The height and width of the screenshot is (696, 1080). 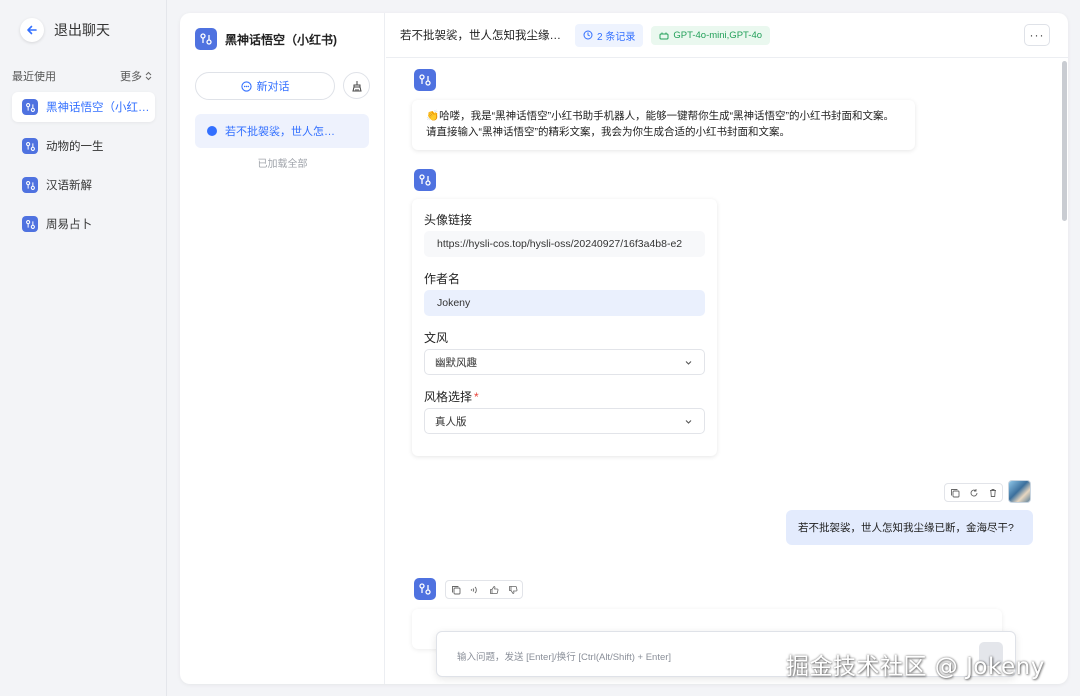 What do you see at coordinates (915, 667) in the screenshot?
I see `watermark: 掘金技术社区 @ Jokeny` at bounding box center [915, 667].